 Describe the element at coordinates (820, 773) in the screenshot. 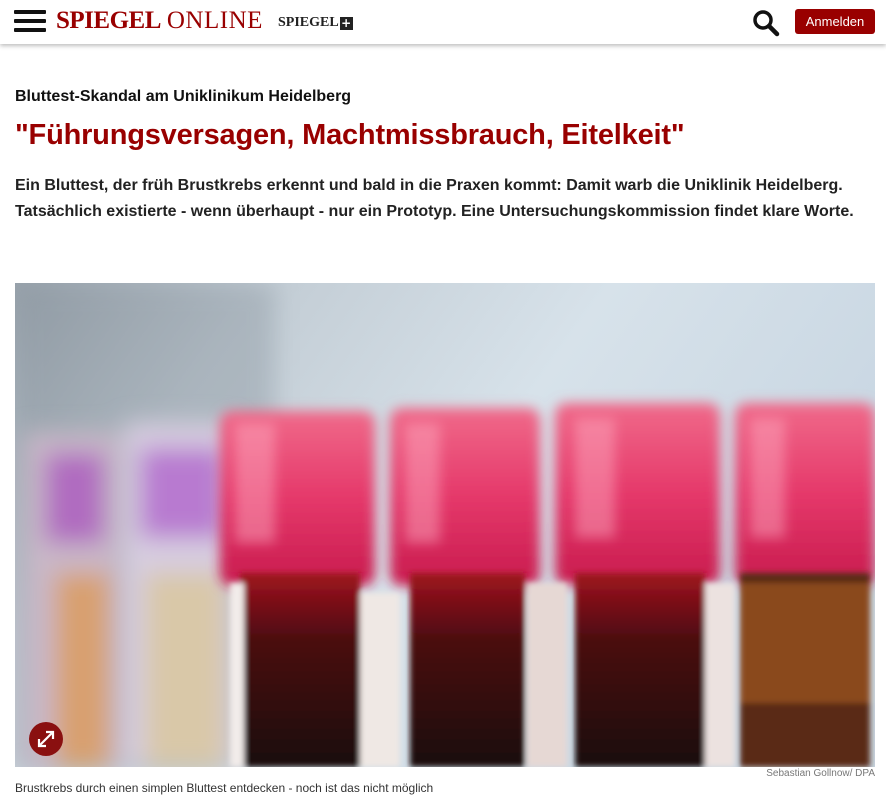

I see `image-credit: Sebastian Gollnow/ DPA` at that location.